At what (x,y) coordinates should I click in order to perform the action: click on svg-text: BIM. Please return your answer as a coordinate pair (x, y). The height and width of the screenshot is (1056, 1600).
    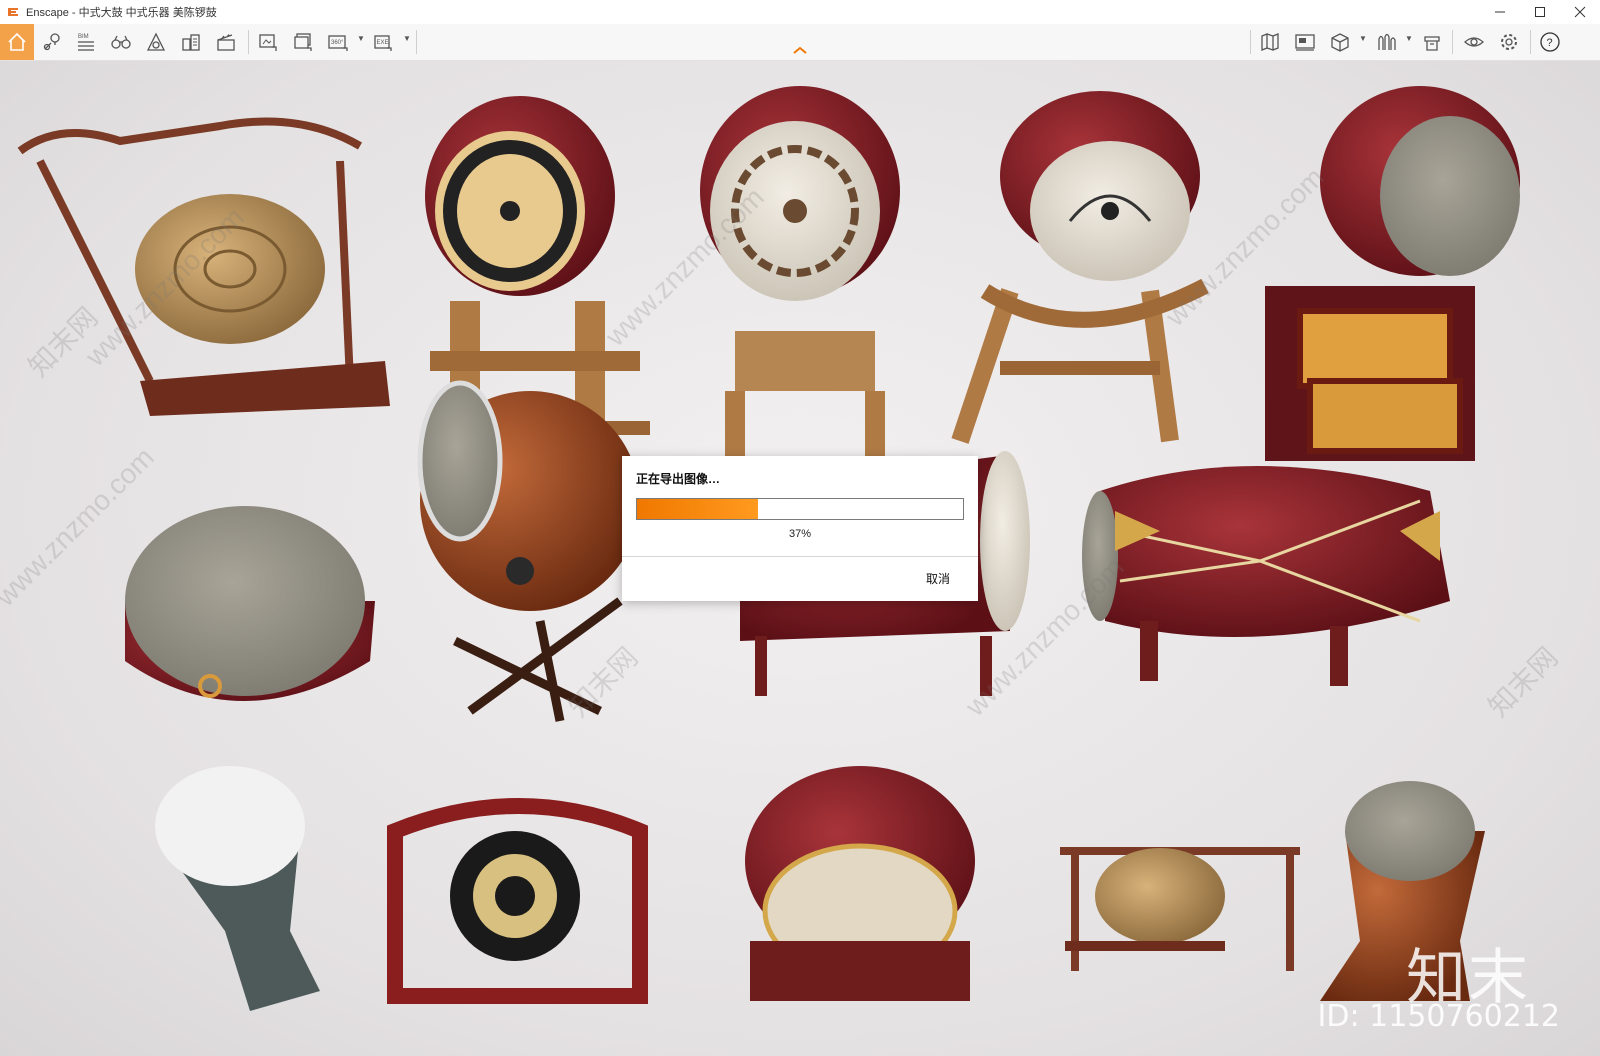
    Looking at the image, I should click on (83, 37).